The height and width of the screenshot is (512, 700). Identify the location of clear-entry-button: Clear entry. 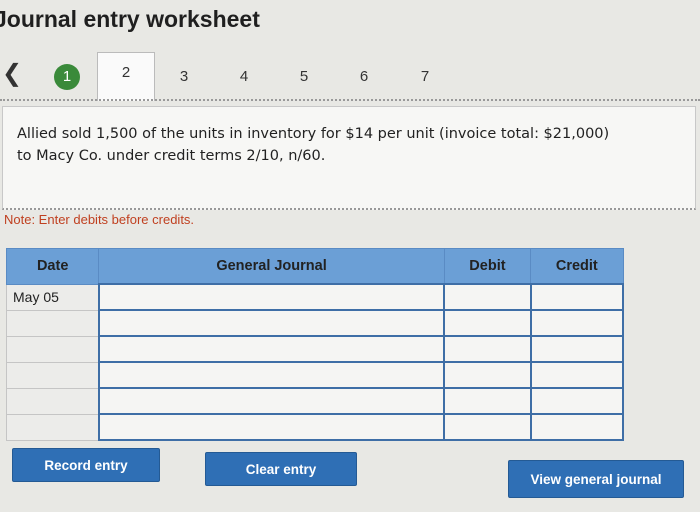
(281, 469).